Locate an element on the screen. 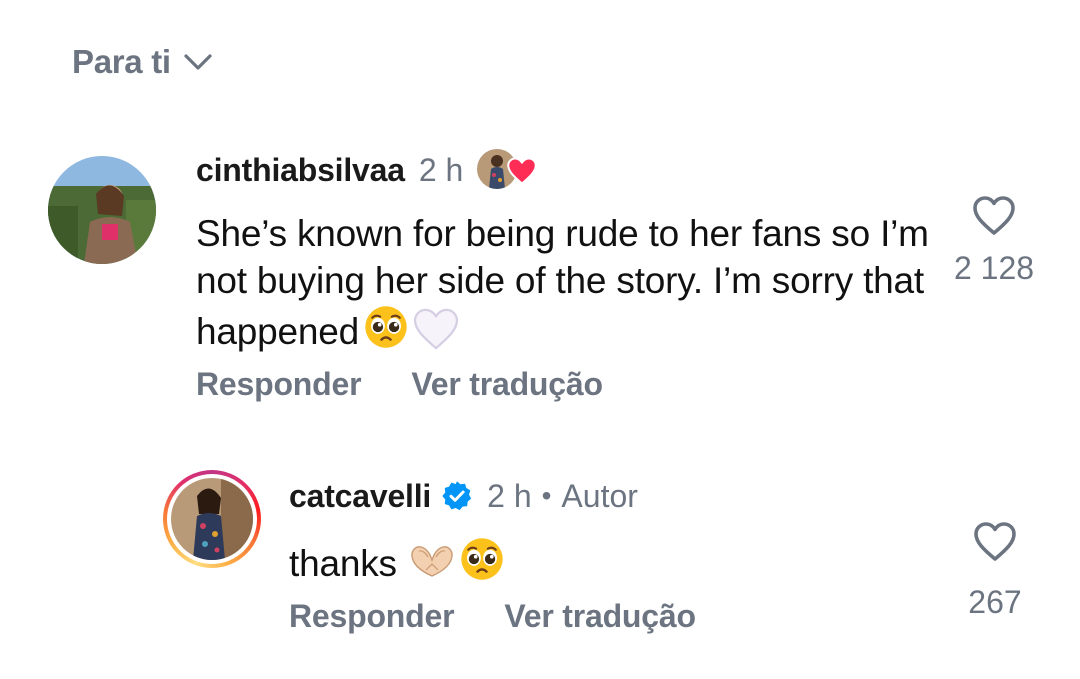 The image size is (1080, 679). heart-hands-emoji is located at coordinates (432, 567).